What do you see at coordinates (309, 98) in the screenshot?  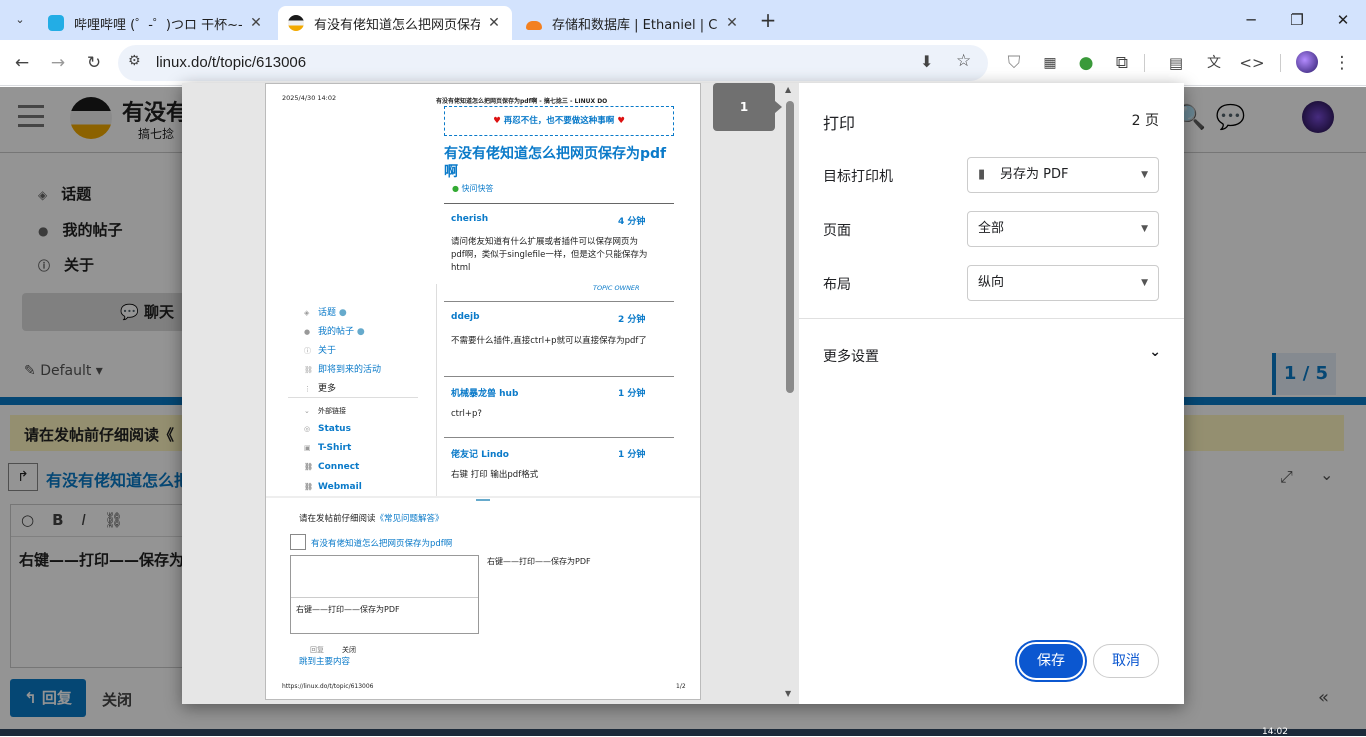 I see `preview-header-date: 2025/4/30 14:02` at bounding box center [309, 98].